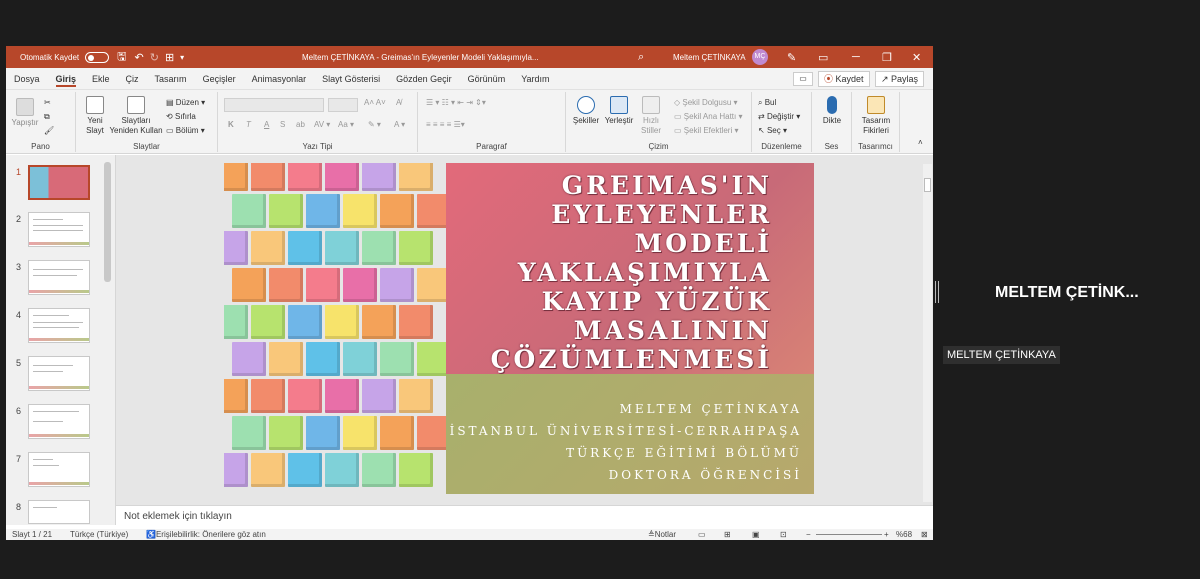  I want to click on notes-button: ≜ Notlar, so click(662, 534).